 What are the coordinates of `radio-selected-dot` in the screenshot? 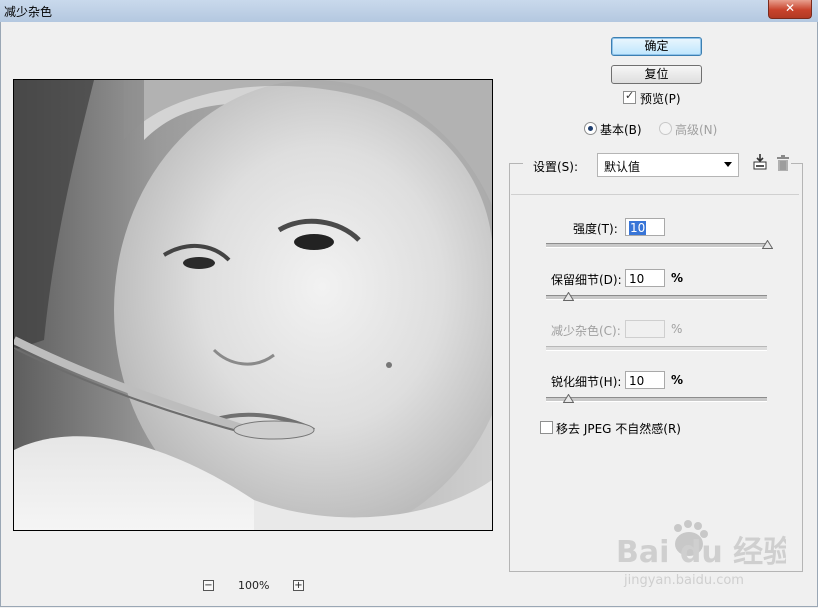 It's located at (590, 128).